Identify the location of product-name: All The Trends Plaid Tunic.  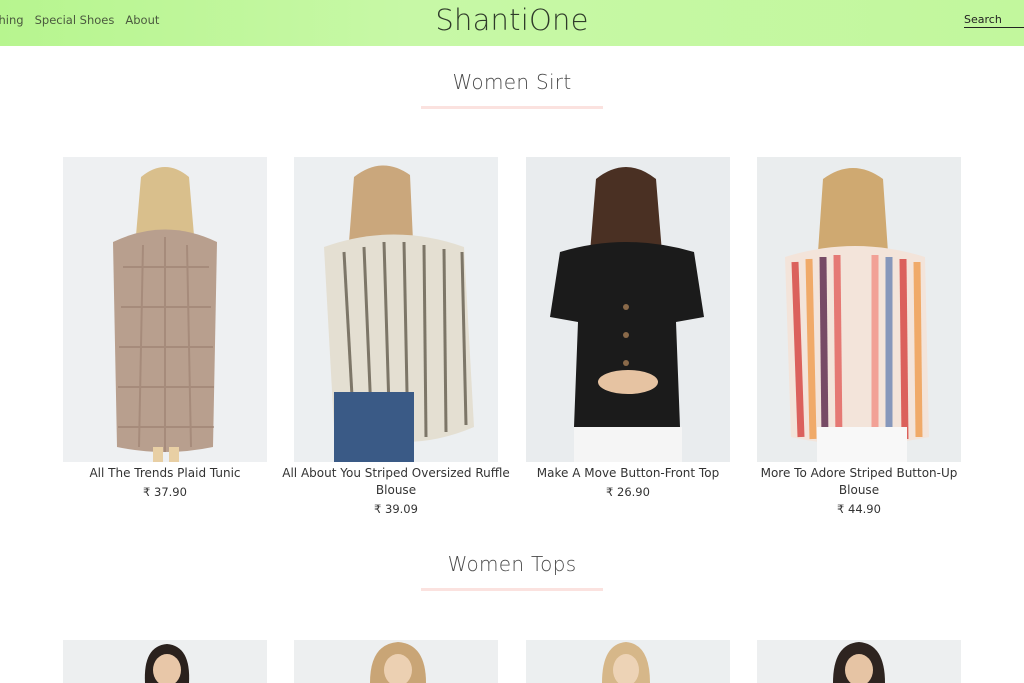
(165, 473).